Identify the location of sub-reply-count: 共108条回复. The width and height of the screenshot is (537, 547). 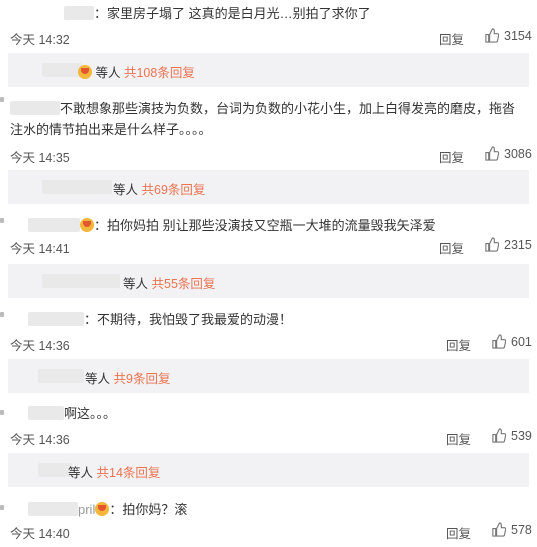
(159, 73).